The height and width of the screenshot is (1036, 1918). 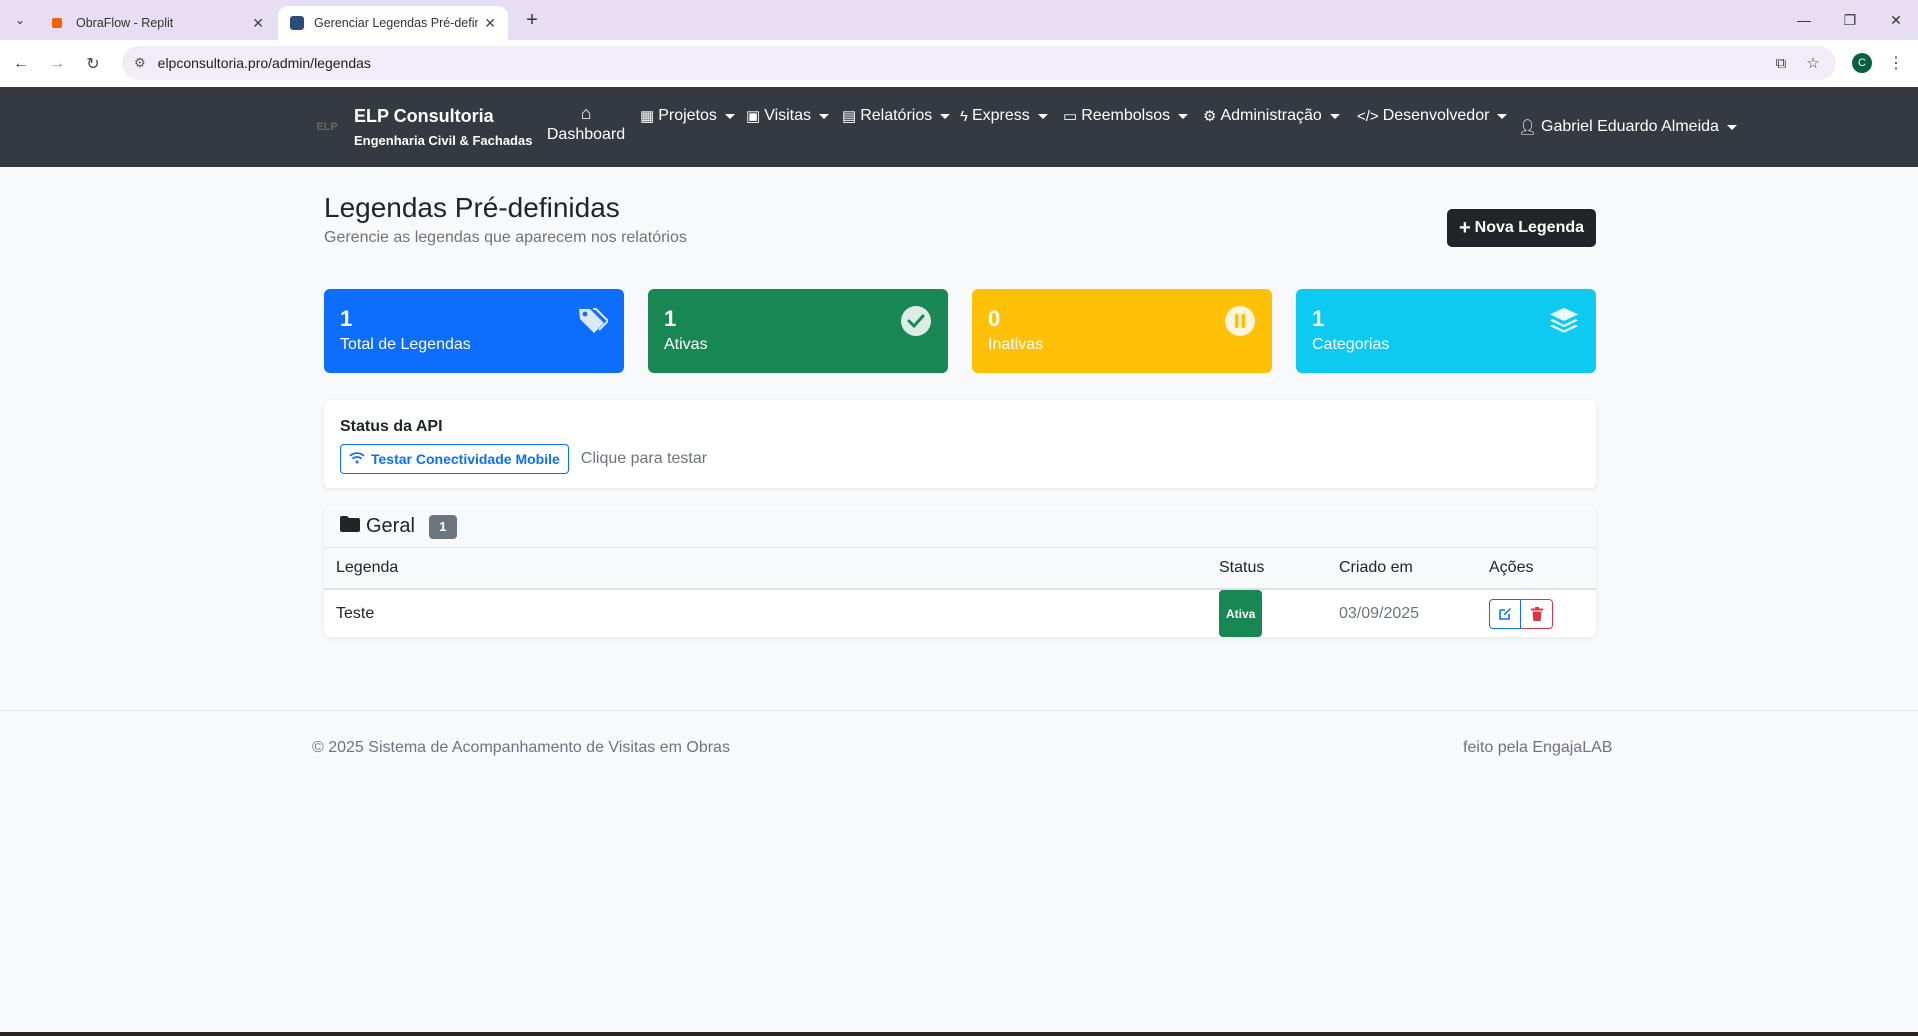 I want to click on restore-icon: ❐, so click(x=1850, y=20).